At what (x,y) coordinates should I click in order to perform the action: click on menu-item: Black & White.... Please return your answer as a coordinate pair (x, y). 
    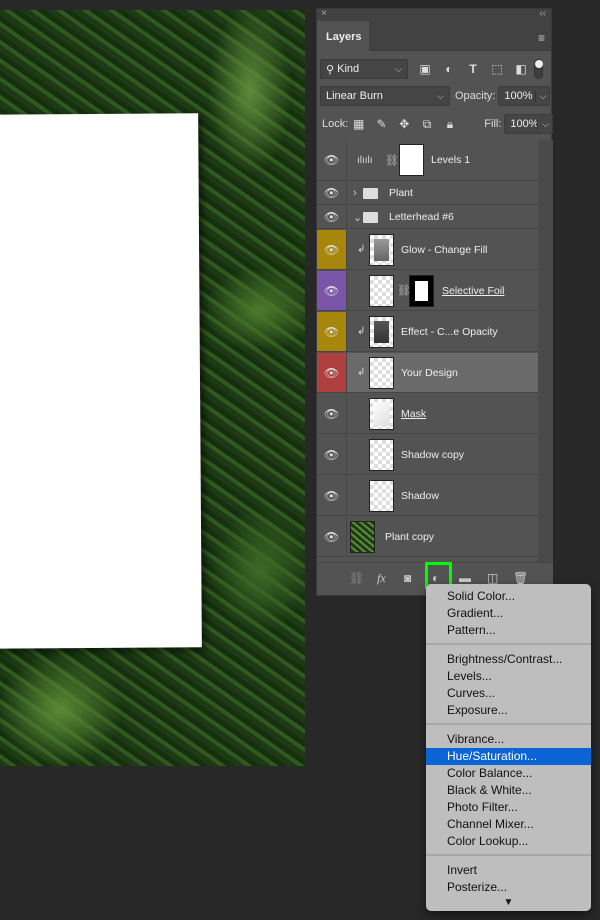
    Looking at the image, I should click on (508, 790).